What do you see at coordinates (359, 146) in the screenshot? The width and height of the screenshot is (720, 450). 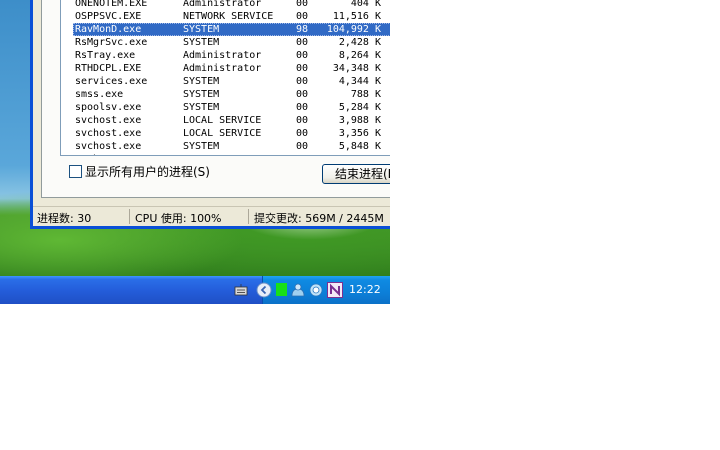 I see `process-memory: 5,848 K` at bounding box center [359, 146].